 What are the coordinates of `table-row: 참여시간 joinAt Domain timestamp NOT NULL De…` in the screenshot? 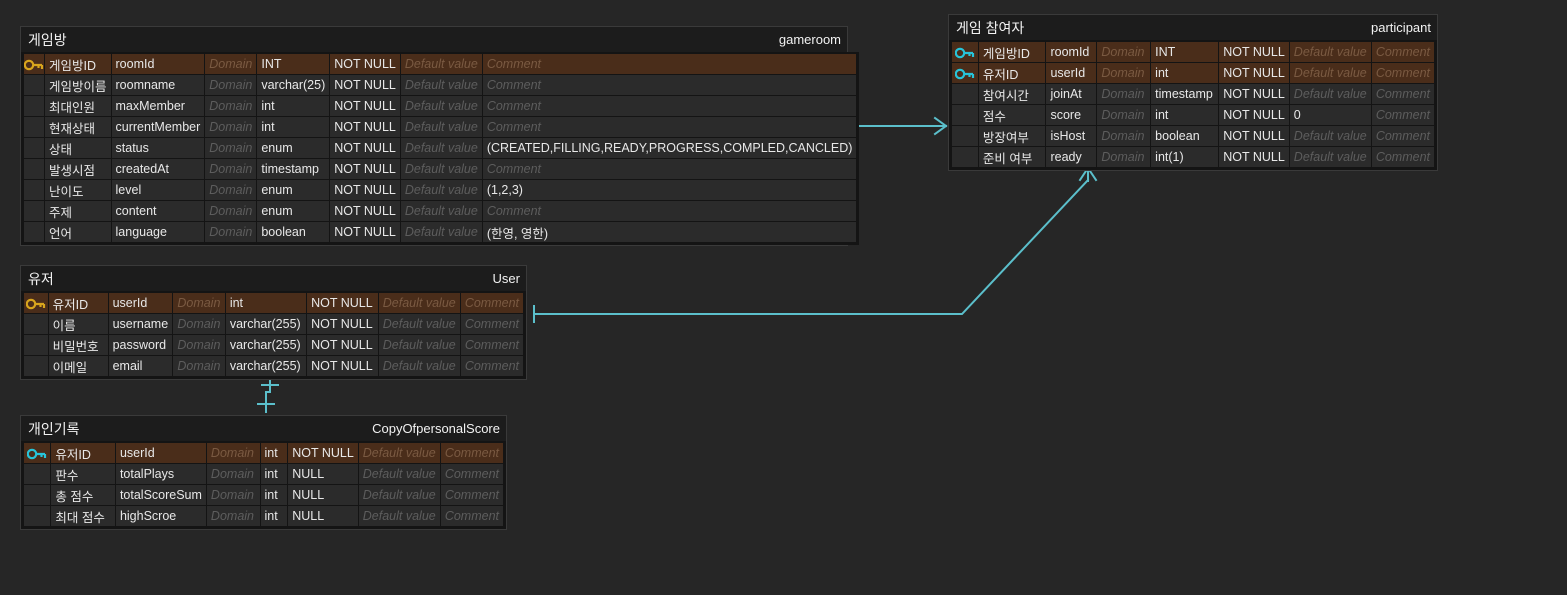 It's located at (1193, 94).